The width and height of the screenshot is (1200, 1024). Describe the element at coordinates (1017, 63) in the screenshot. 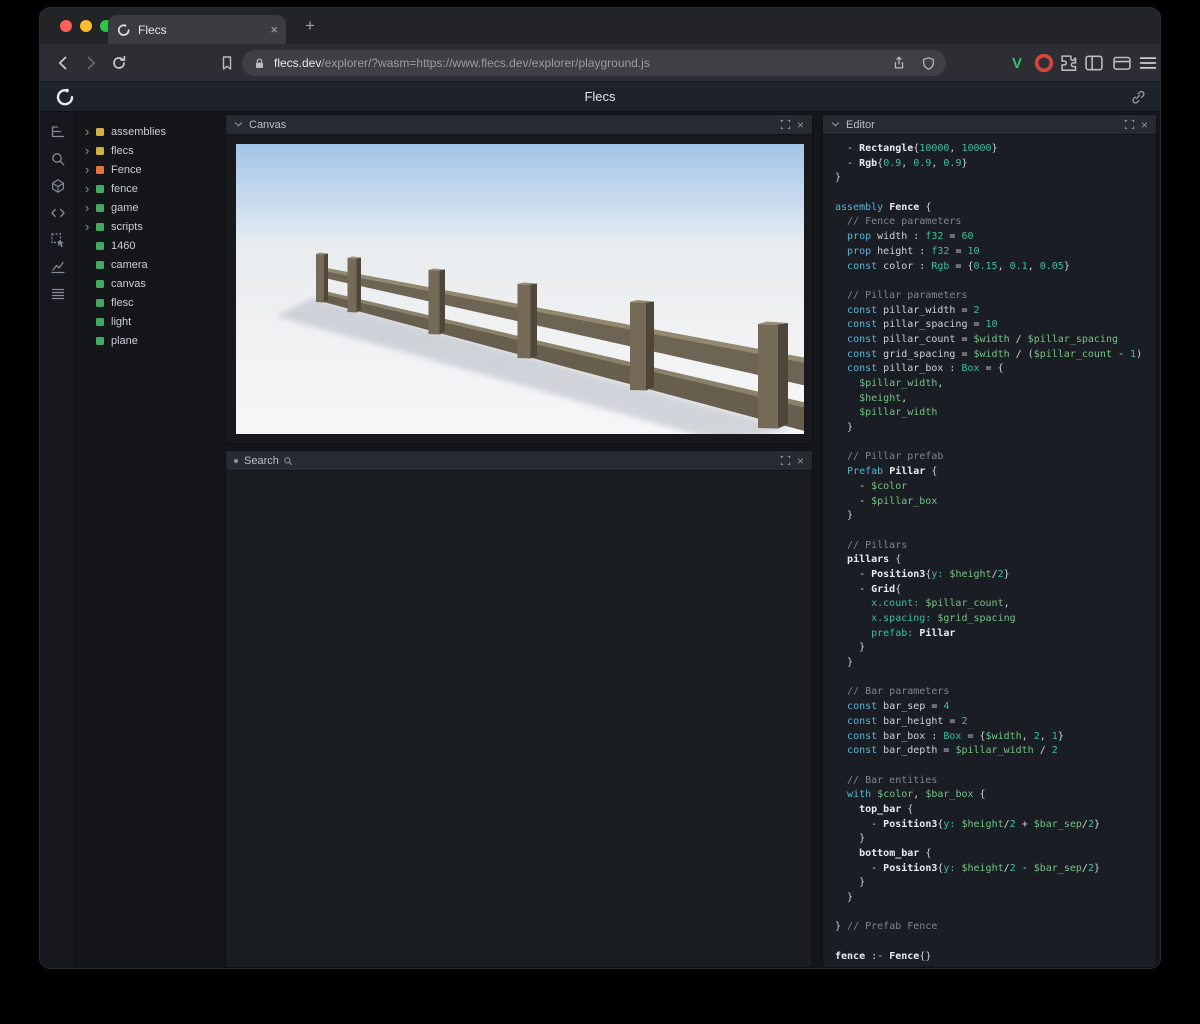

I see `v-extension-icon: V` at that location.